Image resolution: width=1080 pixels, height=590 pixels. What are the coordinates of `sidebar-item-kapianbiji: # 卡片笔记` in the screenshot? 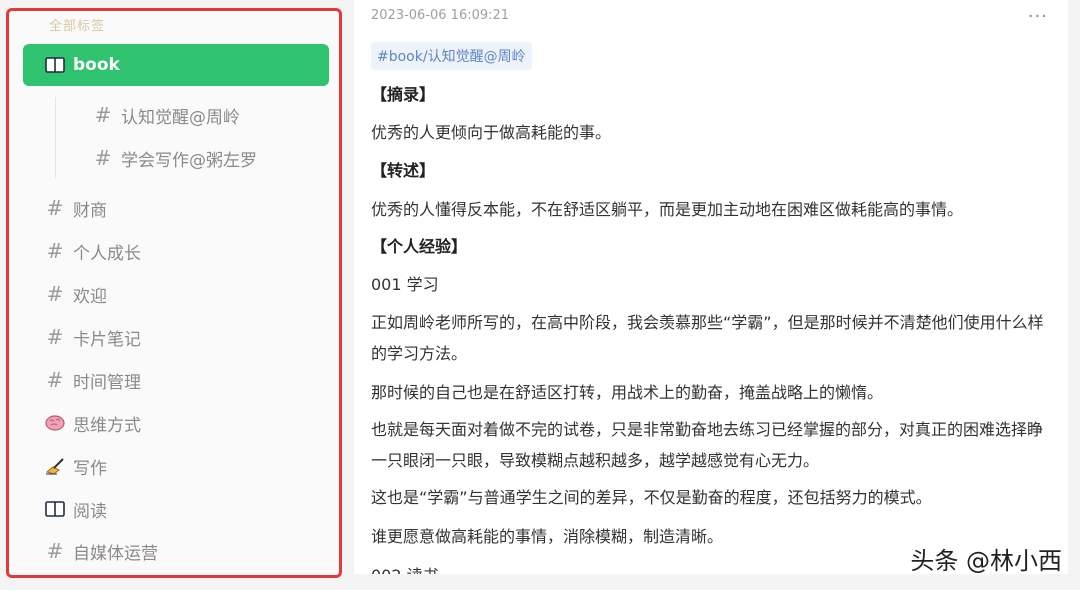 It's located at (176, 337).